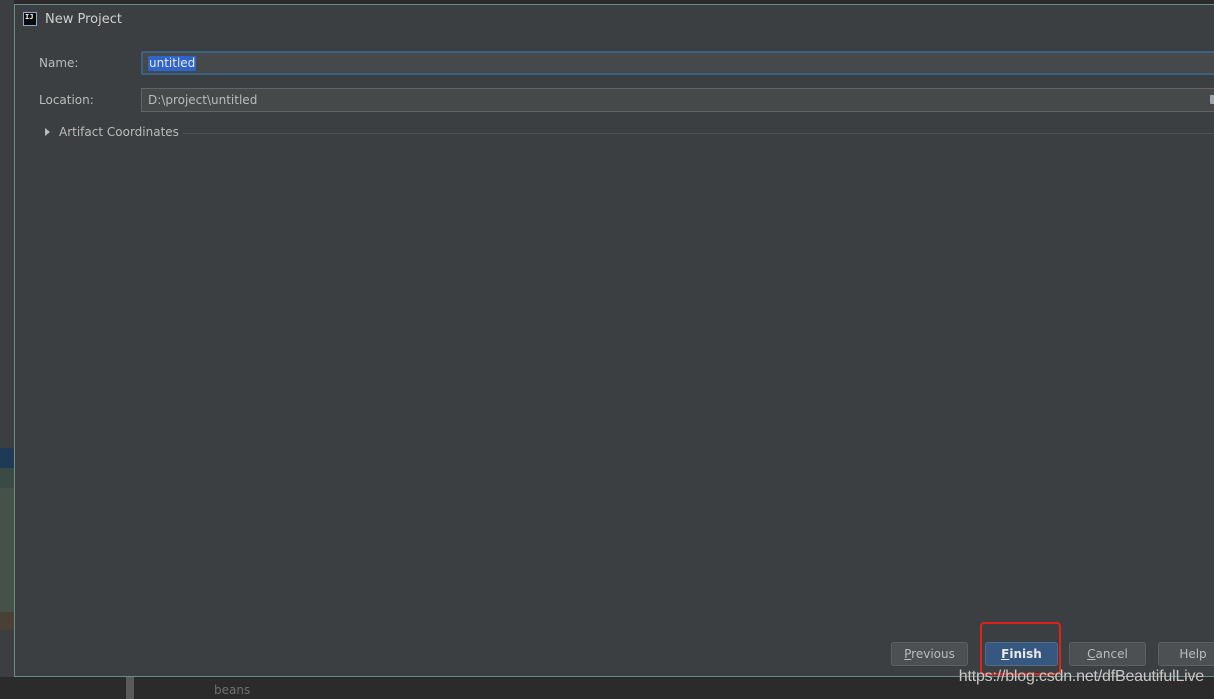 The height and width of the screenshot is (699, 1214). I want to click on section-divider, so click(698, 133).